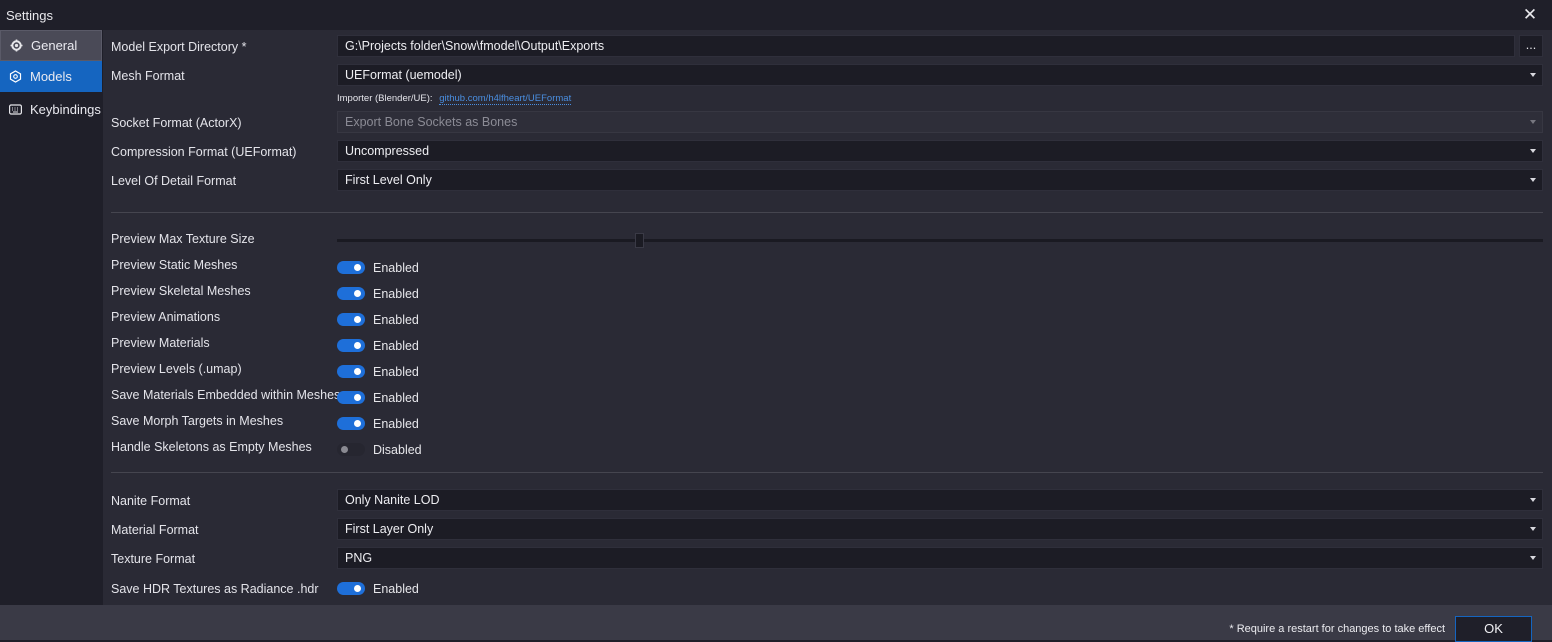 The image size is (1552, 642). I want to click on toggle-label: Preview Levels (.umap), so click(176, 369).